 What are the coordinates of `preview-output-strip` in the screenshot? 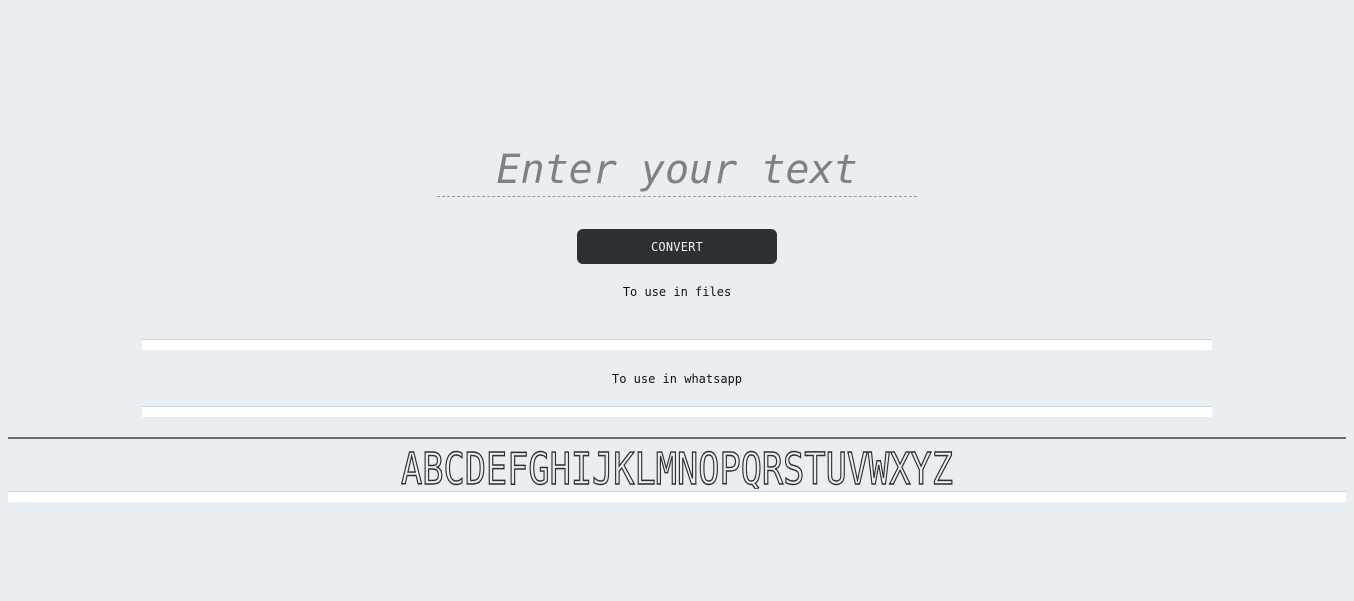 It's located at (677, 496).